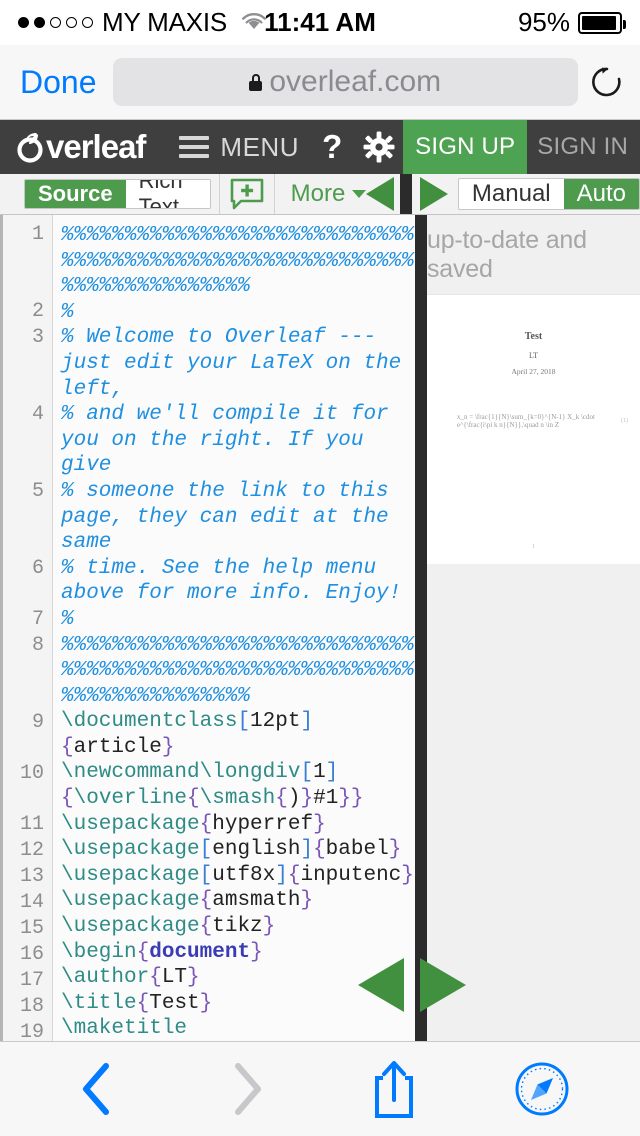 The width and height of the screenshot is (640, 1136). Describe the element at coordinates (37, 414) in the screenshot. I see `line-number: 4` at that location.